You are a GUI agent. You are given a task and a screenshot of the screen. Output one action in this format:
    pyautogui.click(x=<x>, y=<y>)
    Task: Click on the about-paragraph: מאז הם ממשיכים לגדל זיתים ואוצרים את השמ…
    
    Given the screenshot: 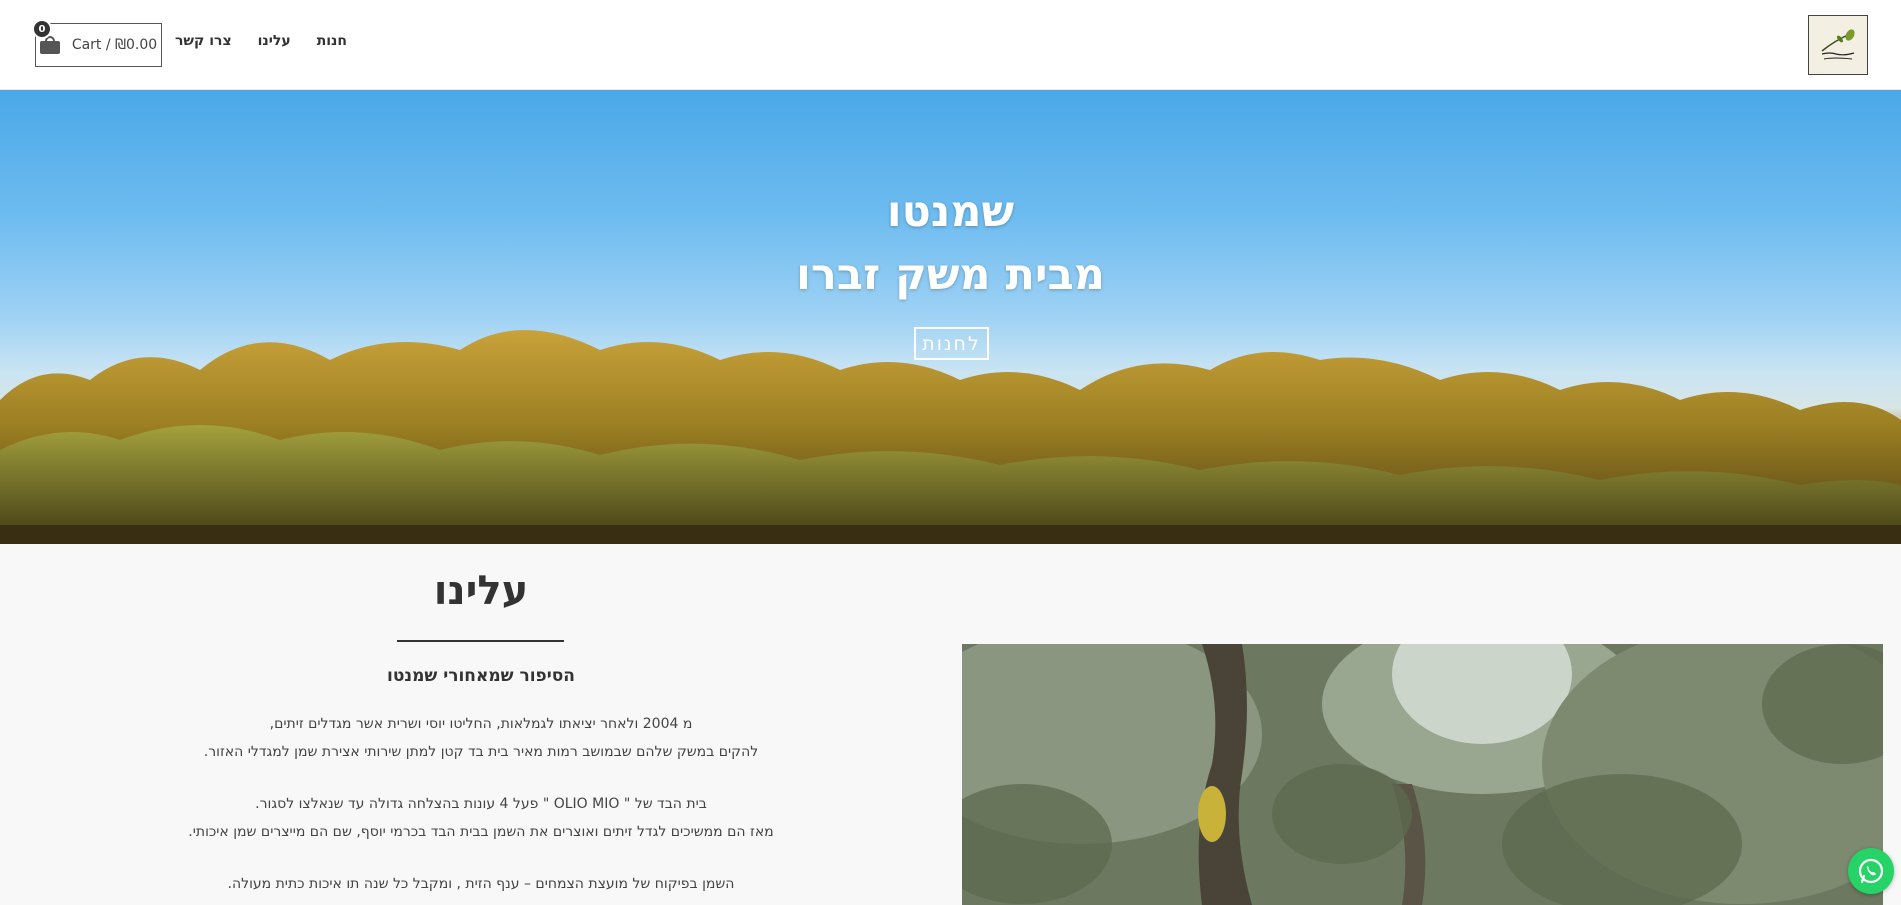 What is the action you would take?
    pyautogui.click(x=481, y=832)
    